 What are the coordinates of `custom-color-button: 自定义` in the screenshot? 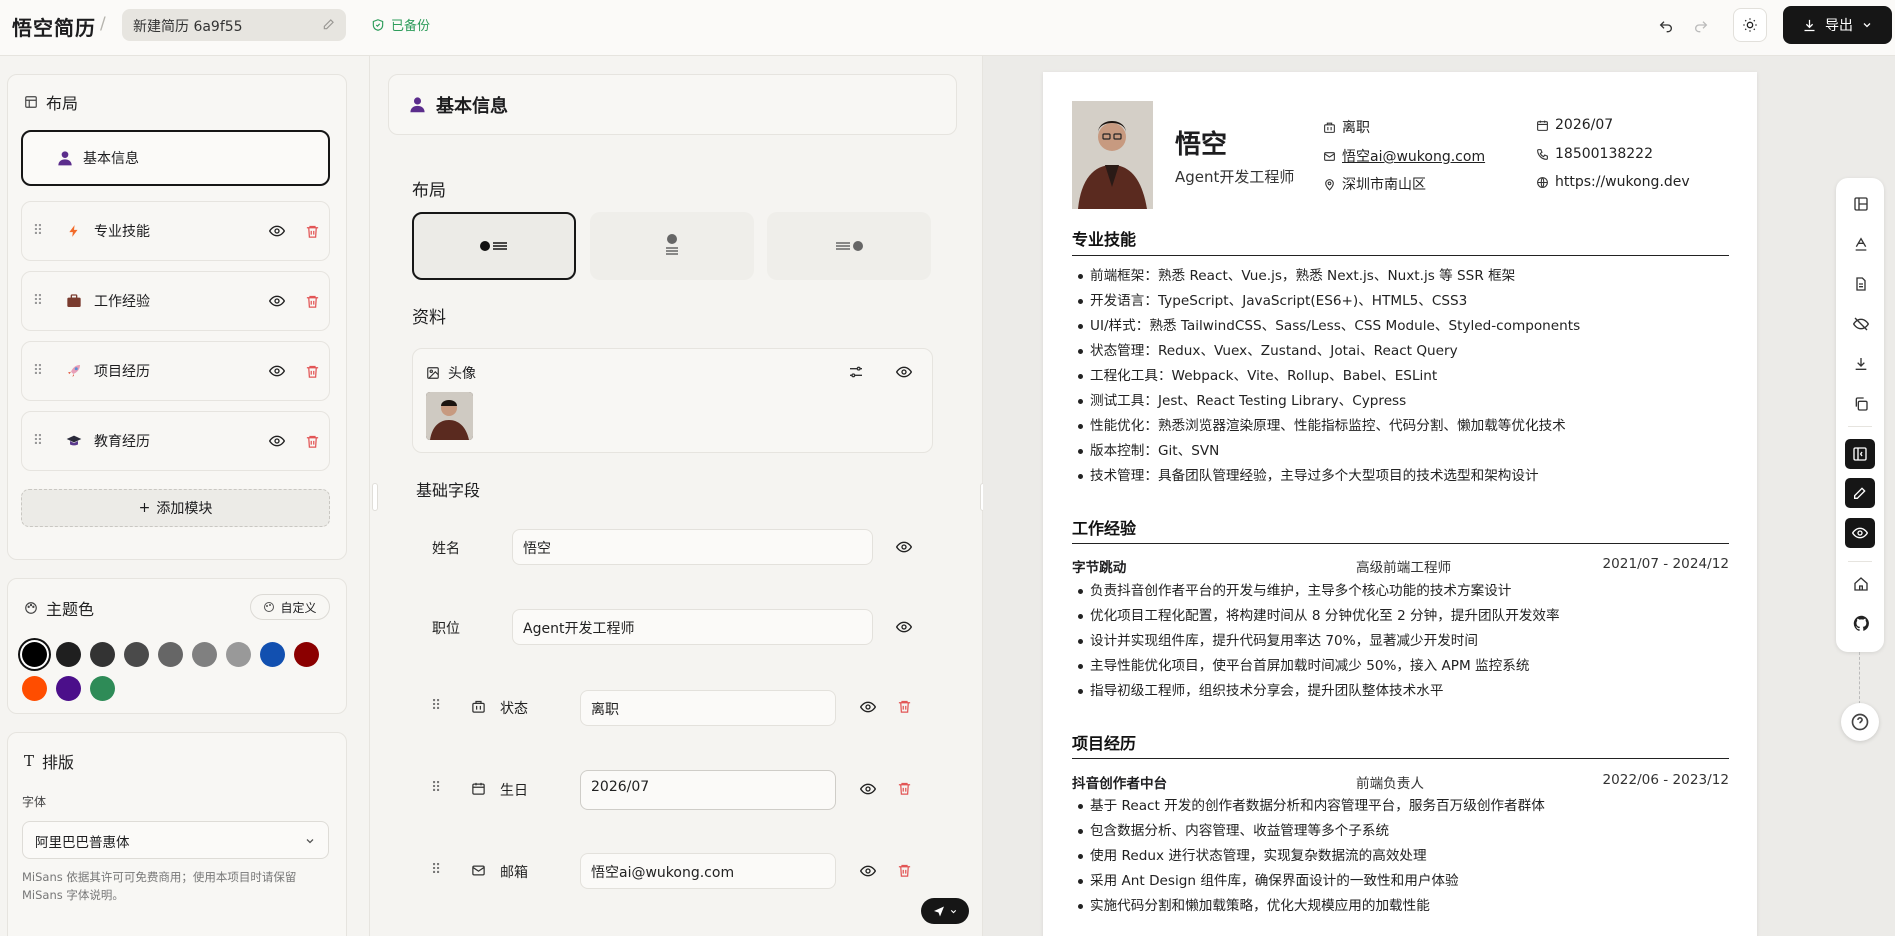 It's located at (290, 607).